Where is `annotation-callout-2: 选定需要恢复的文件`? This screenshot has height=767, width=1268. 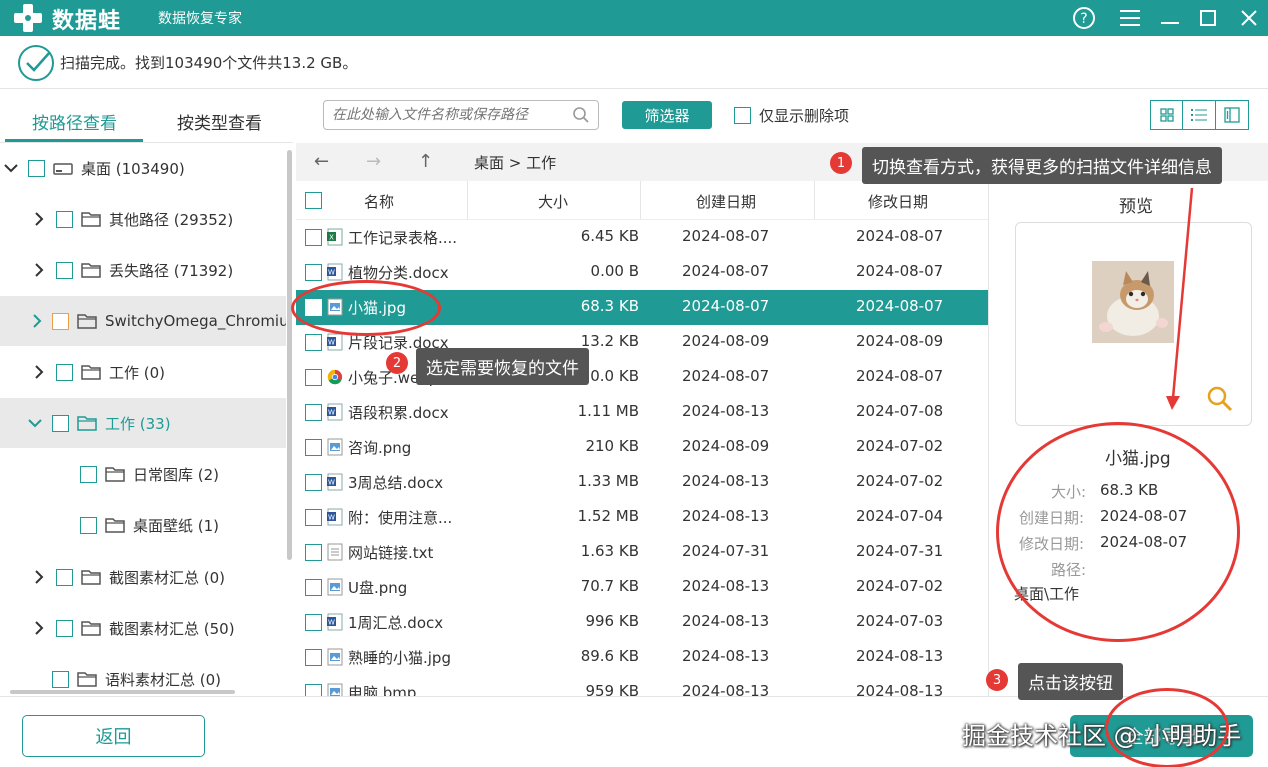 annotation-callout-2: 选定需要恢复的文件 is located at coordinates (502, 366).